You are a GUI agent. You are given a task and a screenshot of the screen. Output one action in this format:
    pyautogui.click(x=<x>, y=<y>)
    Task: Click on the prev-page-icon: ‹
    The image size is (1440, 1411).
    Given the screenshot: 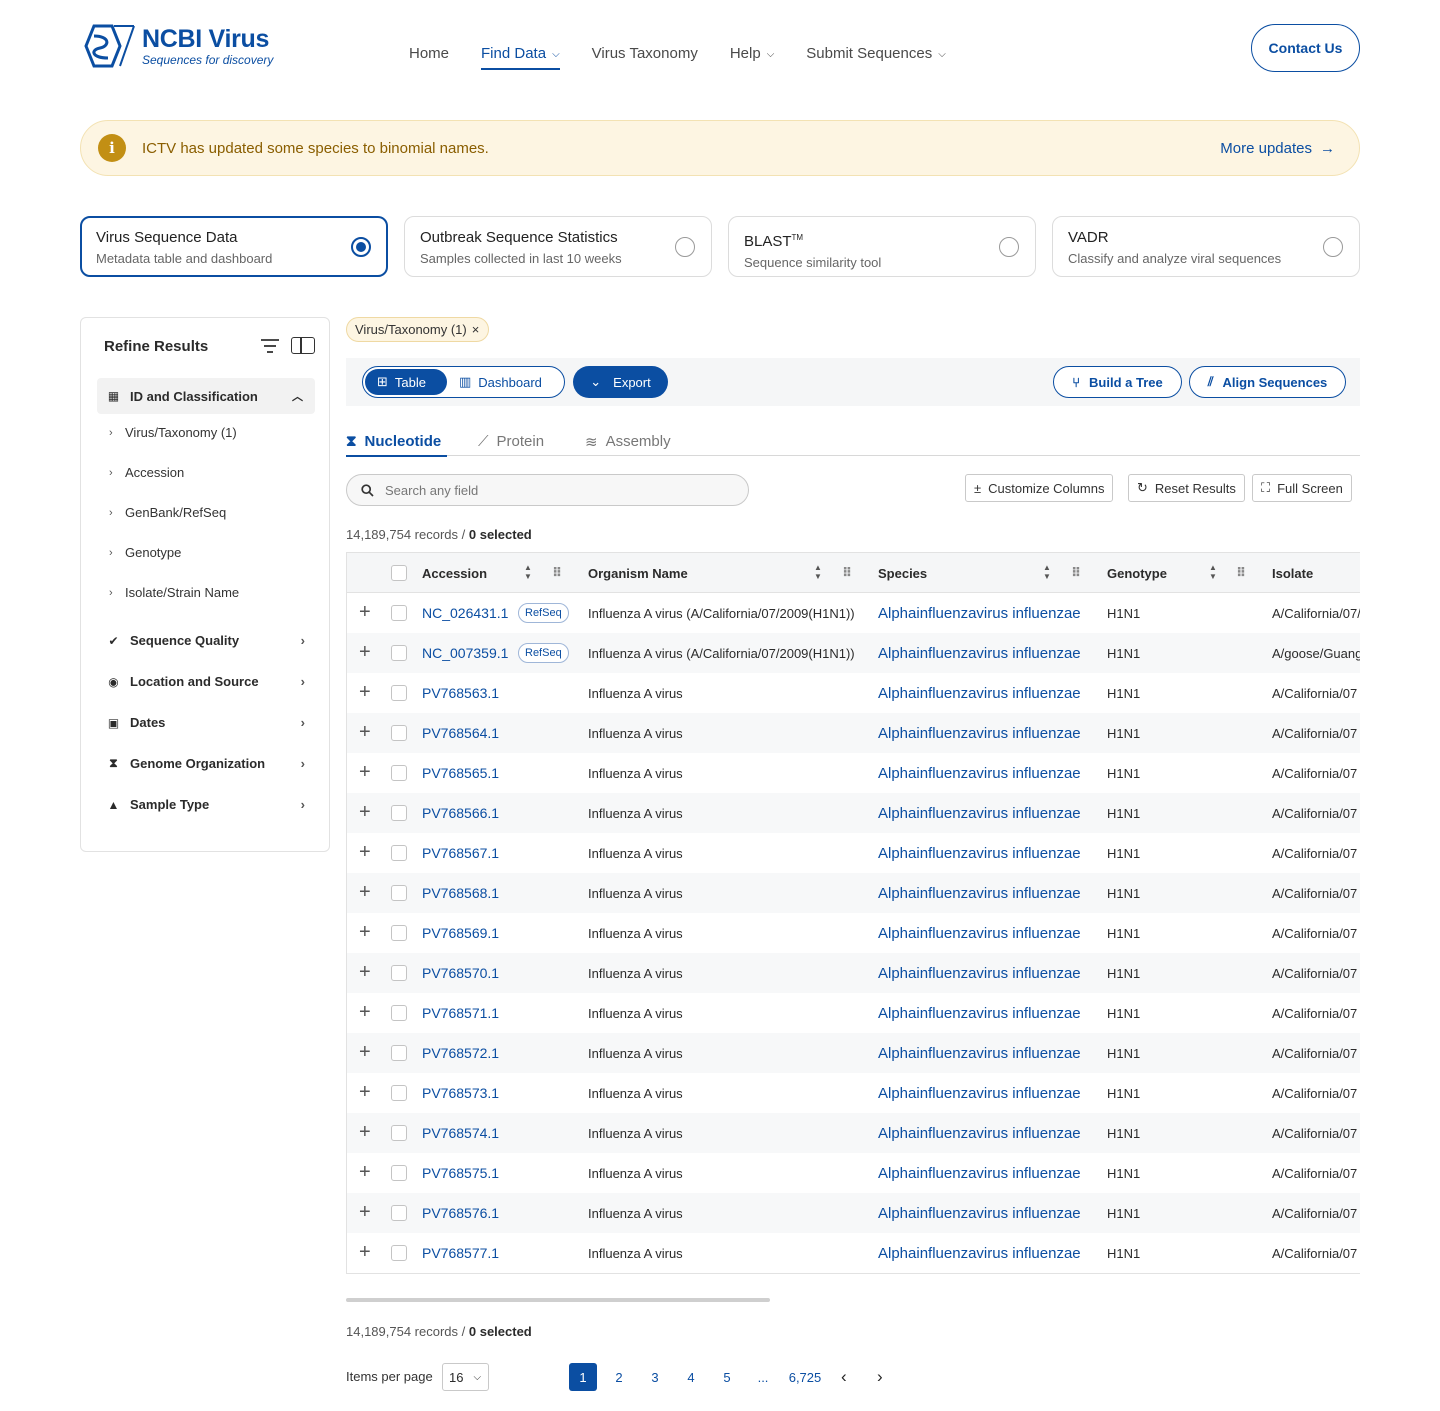 What is the action you would take?
    pyautogui.click(x=844, y=1377)
    